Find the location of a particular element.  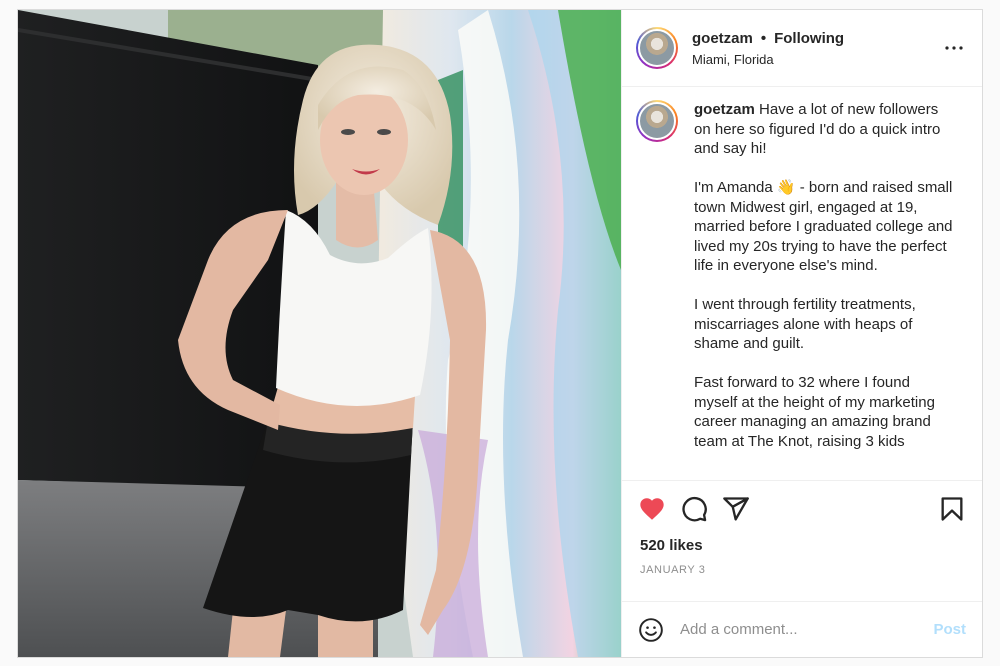

following-button: Following is located at coordinates (809, 38).